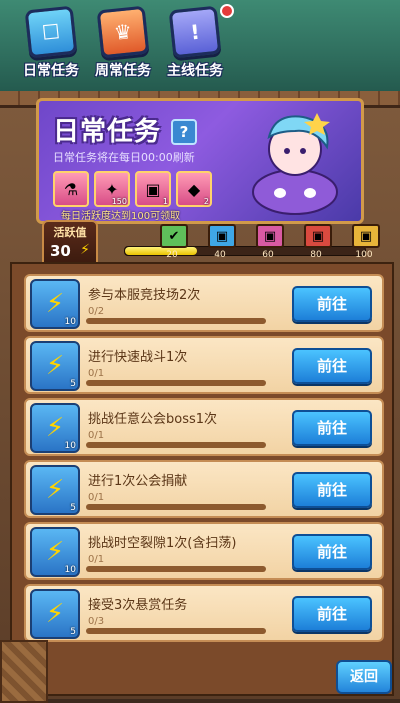 The height and width of the screenshot is (703, 400). What do you see at coordinates (132, 189) in the screenshot?
I see `reward-list: ⚗ ✦ 150 ▣ 1 ◆ 2` at bounding box center [132, 189].